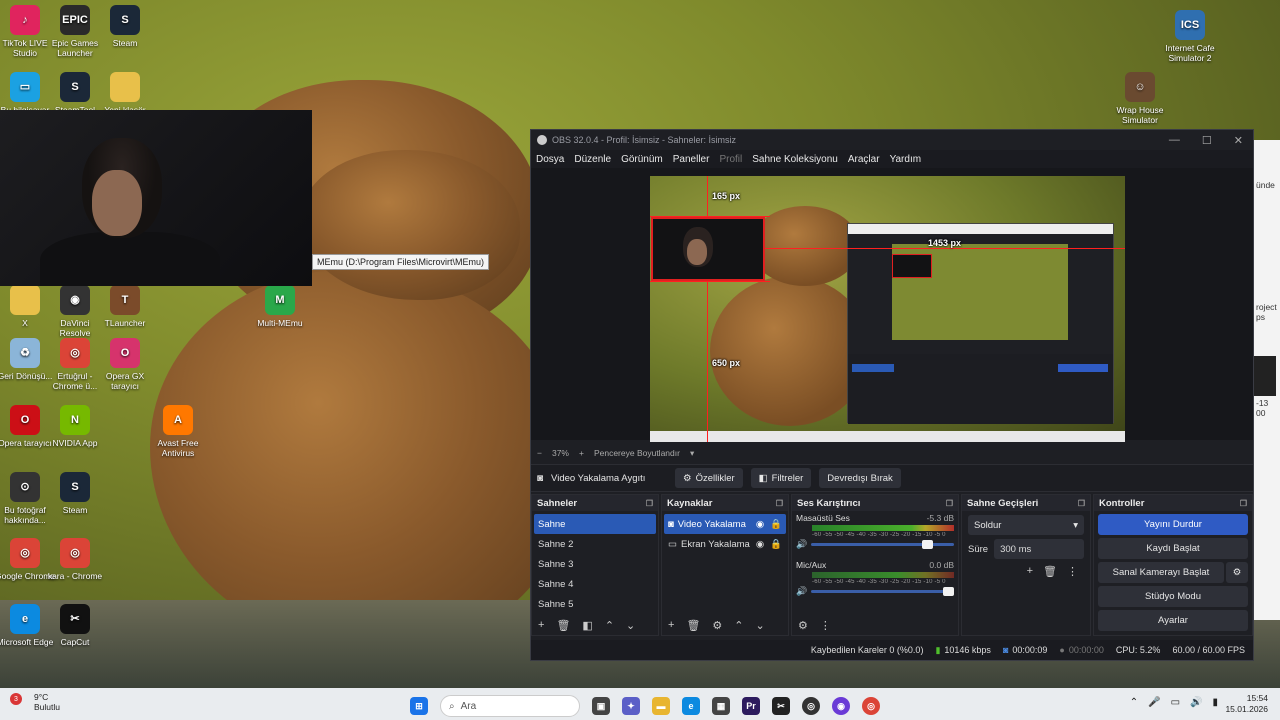 The image size is (1280, 720). What do you see at coordinates (1173, 524) in the screenshot?
I see `stop-stream-button: Yayını Durdur` at bounding box center [1173, 524].